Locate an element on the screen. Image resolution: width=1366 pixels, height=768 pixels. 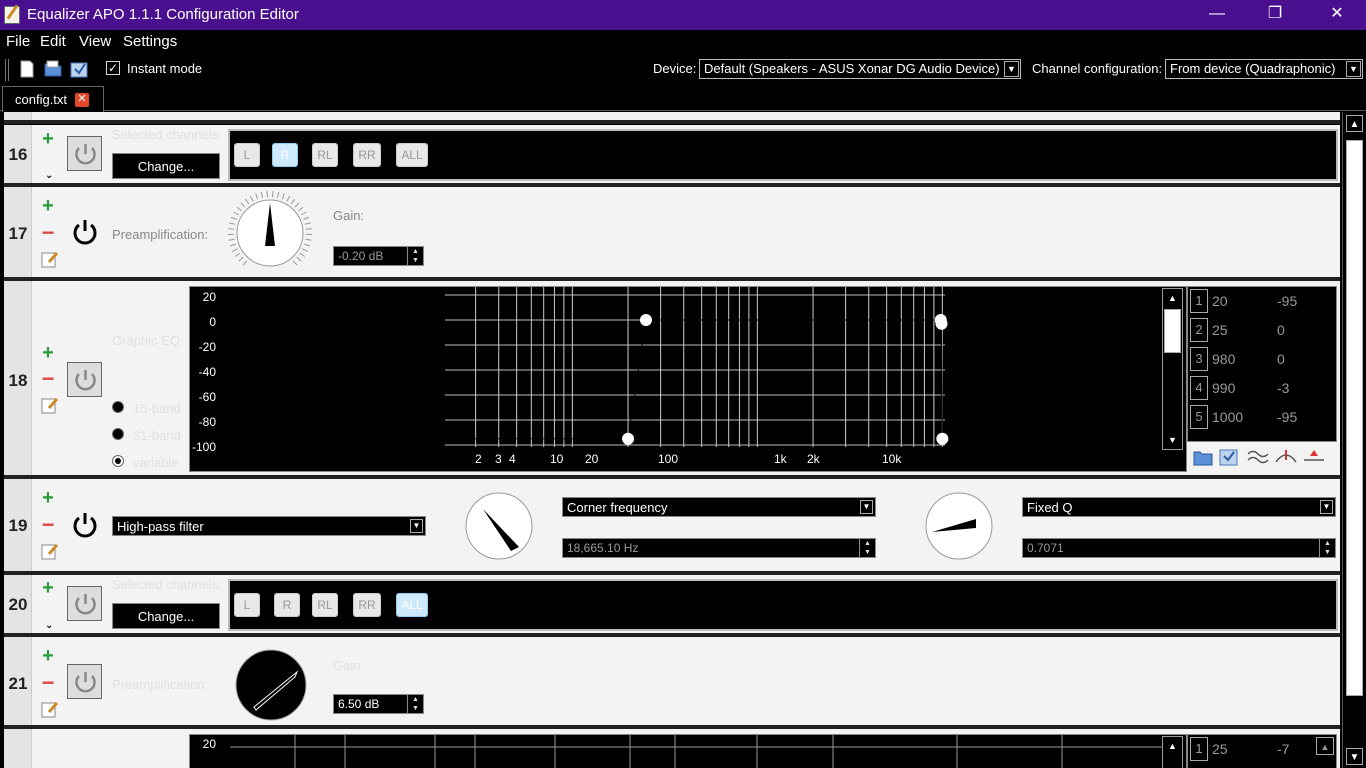
frequency-dial is located at coordinates (499, 526).